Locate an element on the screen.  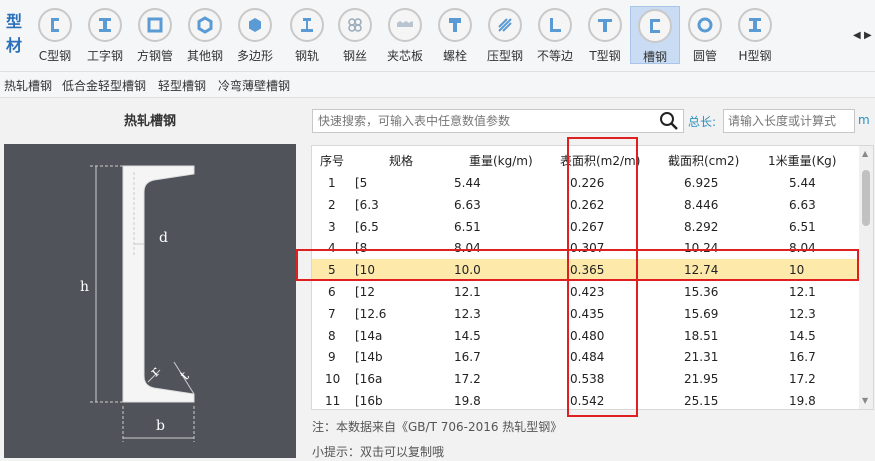
toolbar-item-sandwich-panel: 夹芯板 is located at coordinates (405, 35).